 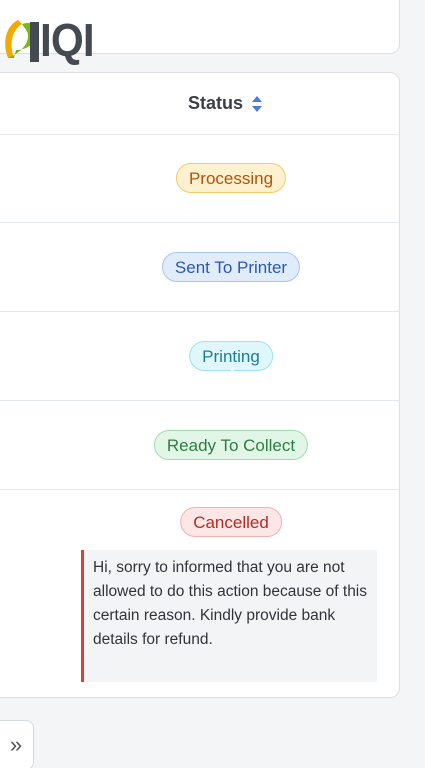 I want to click on status-badge-sent-to-printer: Sent To Printer, so click(x=231, y=267).